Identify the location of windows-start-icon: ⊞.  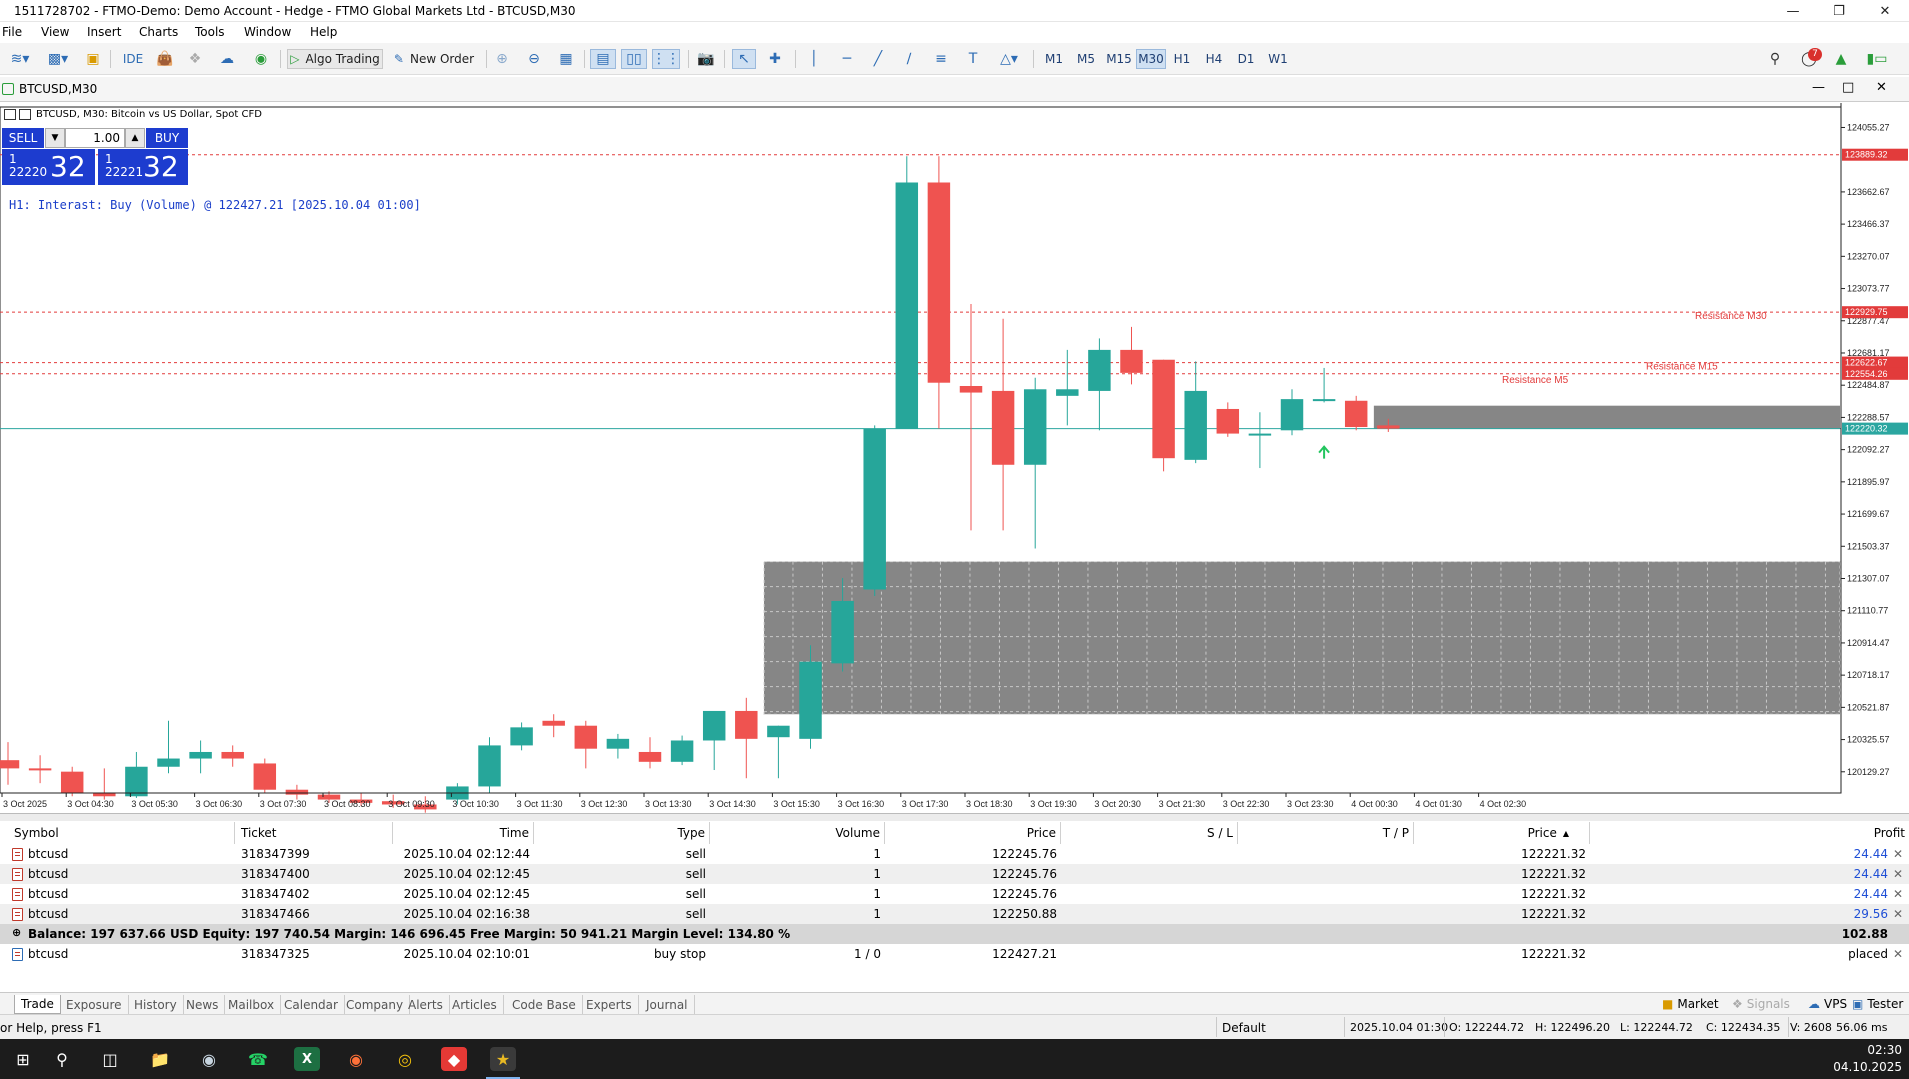
(23, 1059).